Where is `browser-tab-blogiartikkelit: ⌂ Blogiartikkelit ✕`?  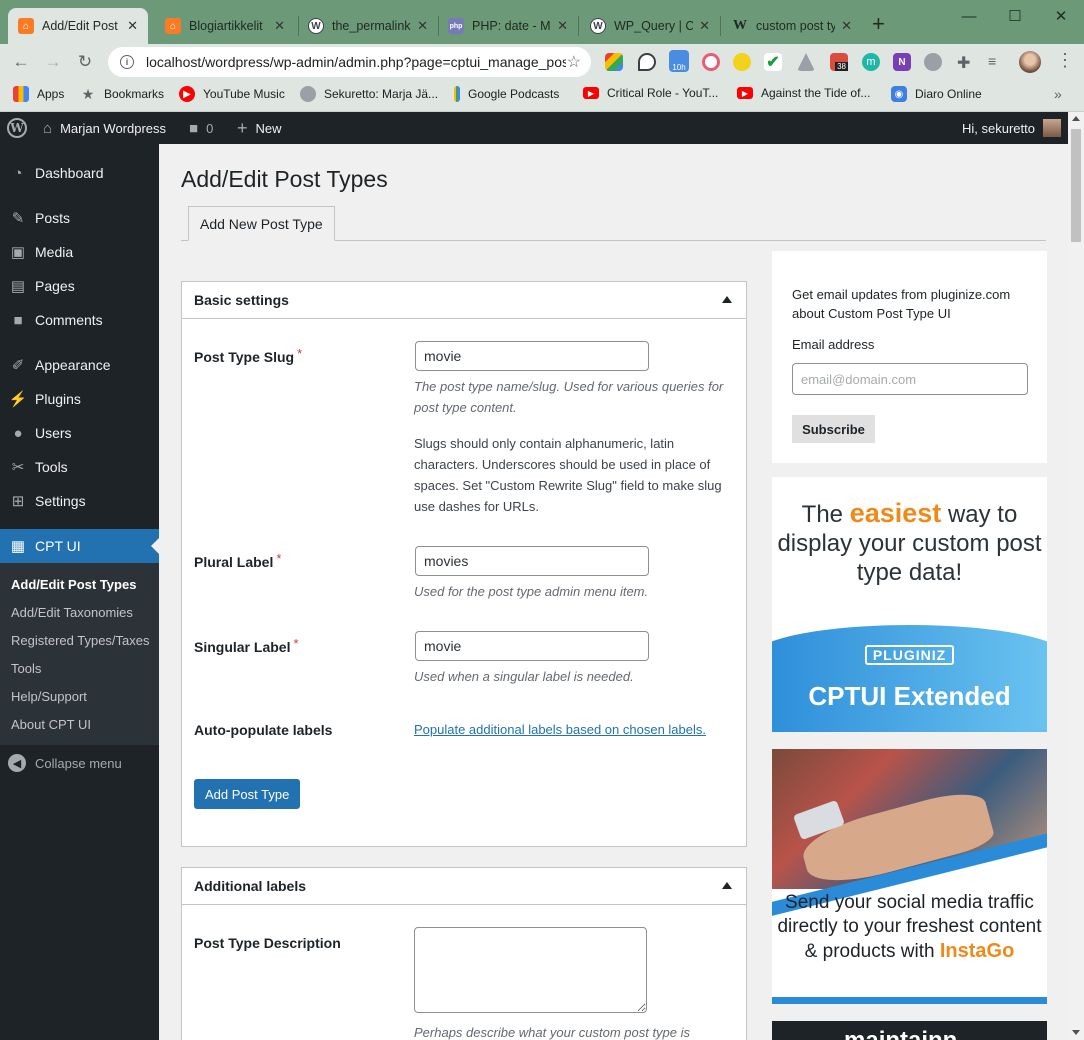 browser-tab-blogiartikkelit: ⌂ Blogiartikkelit ✕ is located at coordinates (225, 26).